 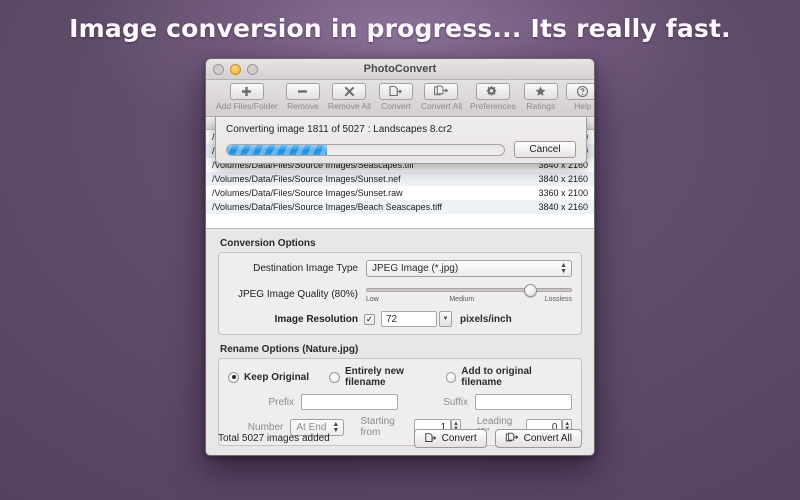 I want to click on window-title: PhotoConvert, so click(x=400, y=69).